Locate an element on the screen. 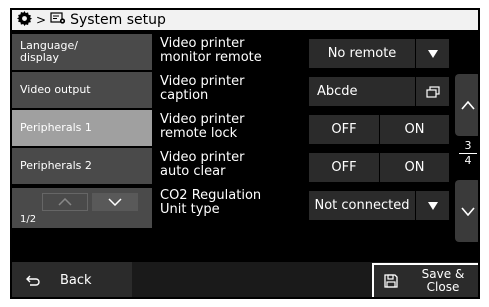  remote-lock-toggle: OFF ON is located at coordinates (379, 129).